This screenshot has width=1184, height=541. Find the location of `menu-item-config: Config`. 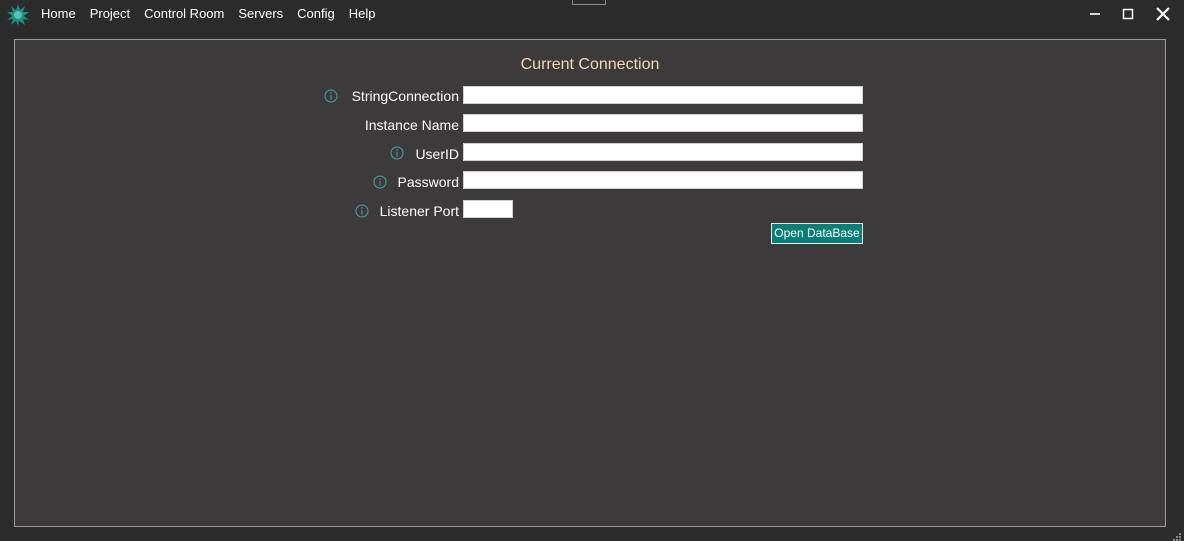

menu-item-config: Config is located at coordinates (316, 14).